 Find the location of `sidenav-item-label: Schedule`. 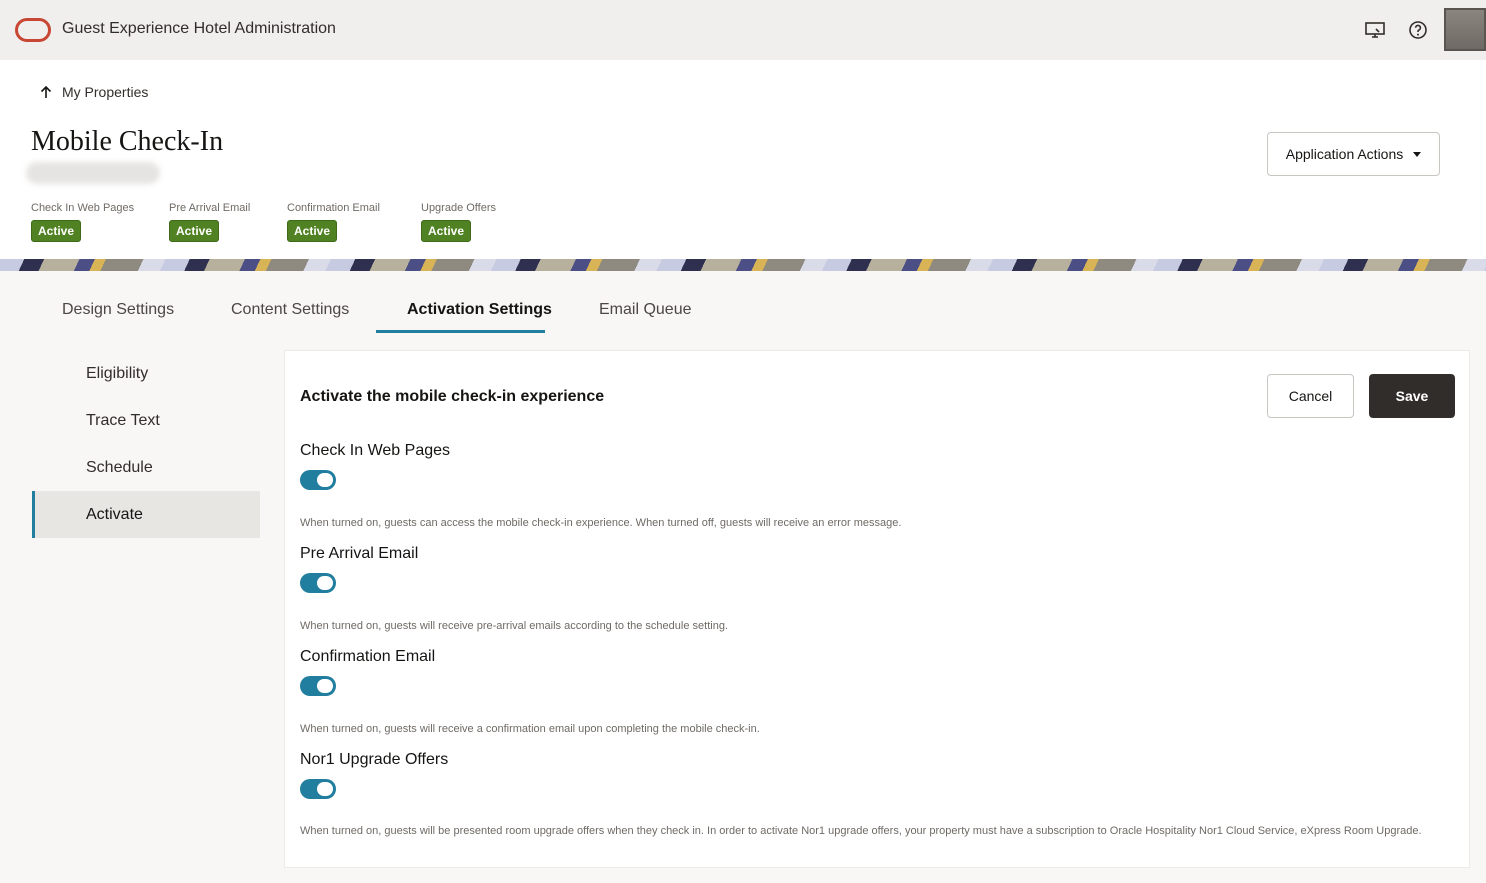

sidenav-item-label: Schedule is located at coordinates (119, 467).